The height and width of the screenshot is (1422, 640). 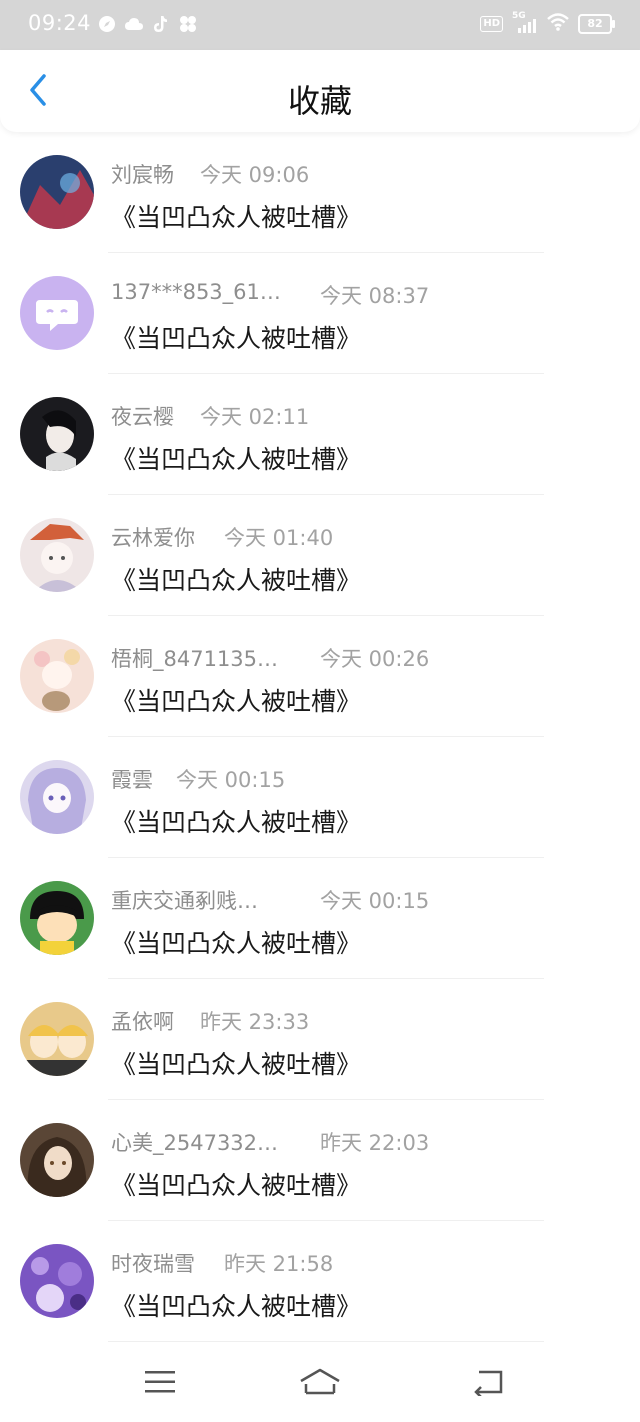 I want to click on item-meta: 云林爱你 今天 01:40, so click(x=331, y=537).